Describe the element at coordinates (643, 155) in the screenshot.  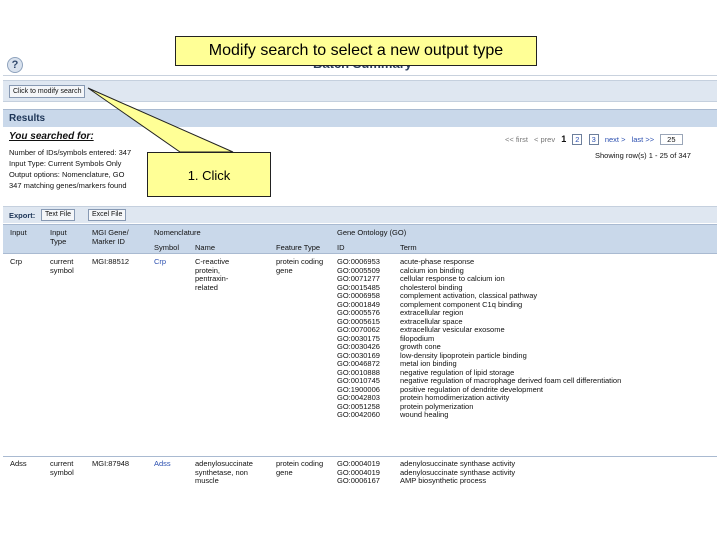
I see `showing-rows: Showing row(s) 1 - 25 of 347` at that location.